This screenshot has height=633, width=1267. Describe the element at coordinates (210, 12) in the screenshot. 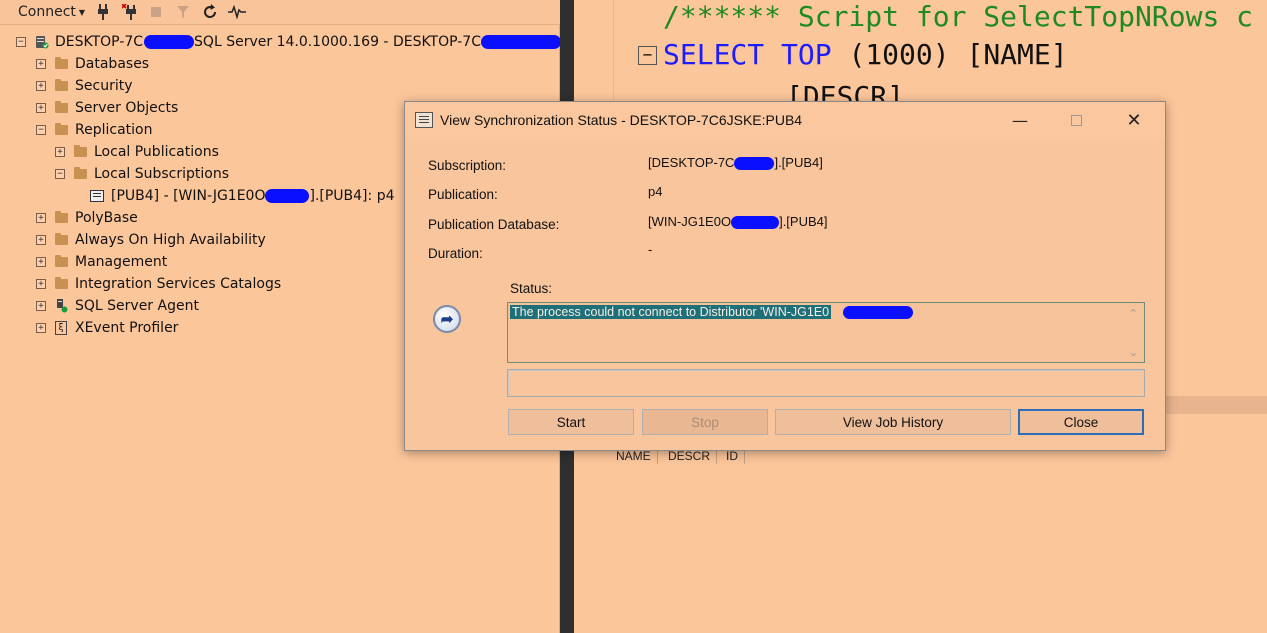

I see `refresh-icon` at that location.